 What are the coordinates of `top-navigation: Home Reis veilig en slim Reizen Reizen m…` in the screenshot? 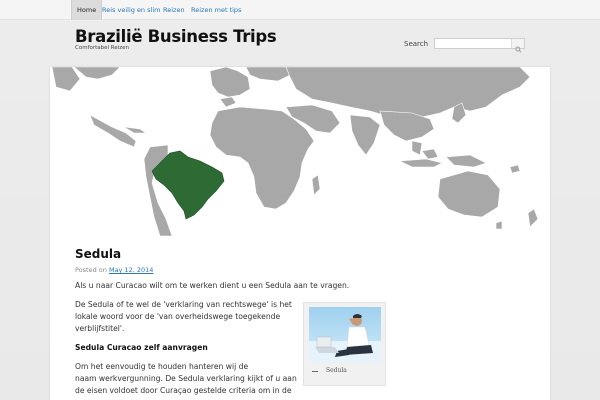 It's located at (300, 10).